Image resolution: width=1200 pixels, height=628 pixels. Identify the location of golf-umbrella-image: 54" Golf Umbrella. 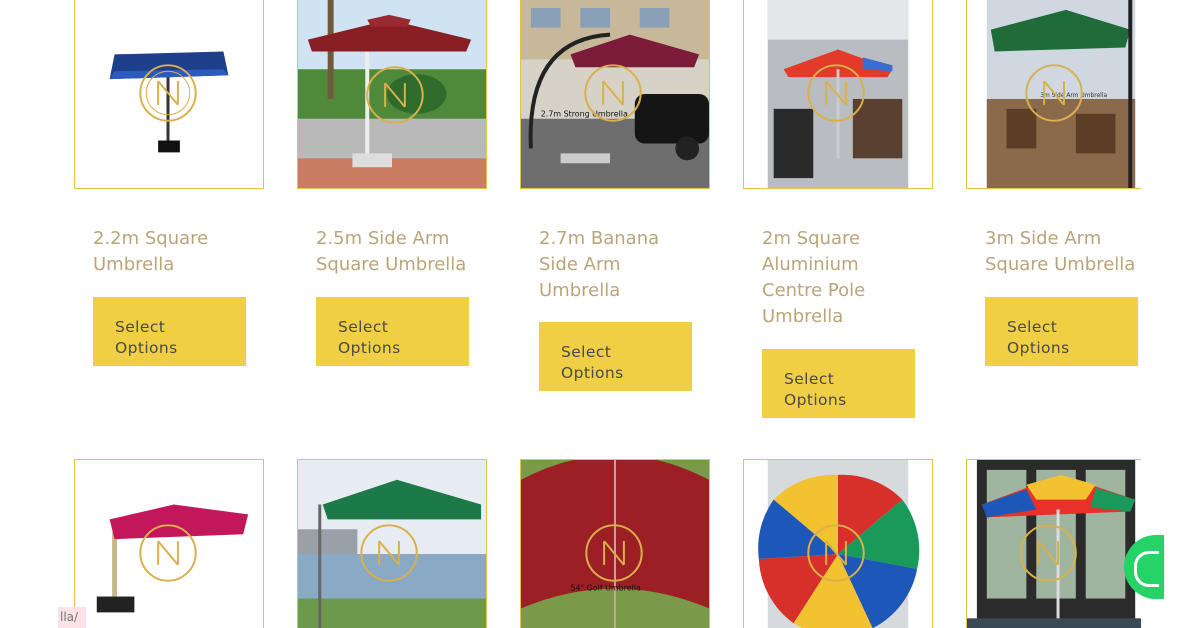
(615, 544).